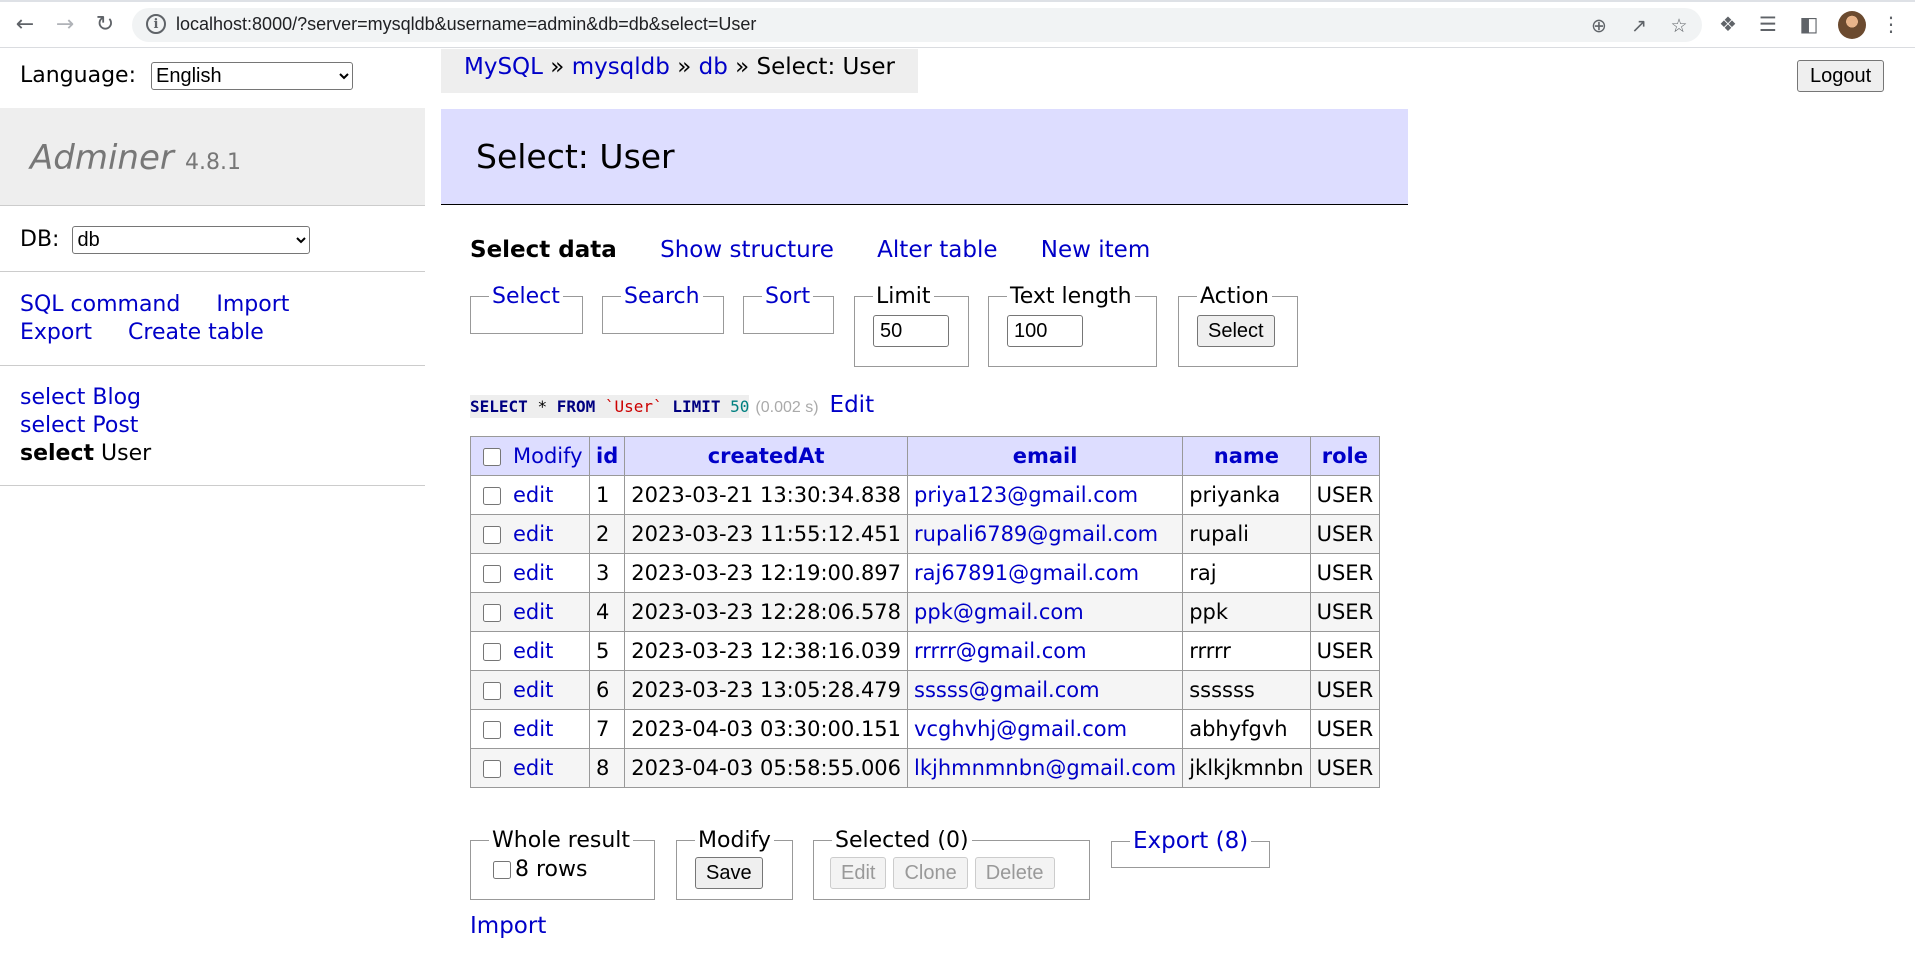 This screenshot has width=1915, height=977. What do you see at coordinates (766, 534) in the screenshot?
I see `cell-createdat: 2023-03-23 11:55:12.451` at bounding box center [766, 534].